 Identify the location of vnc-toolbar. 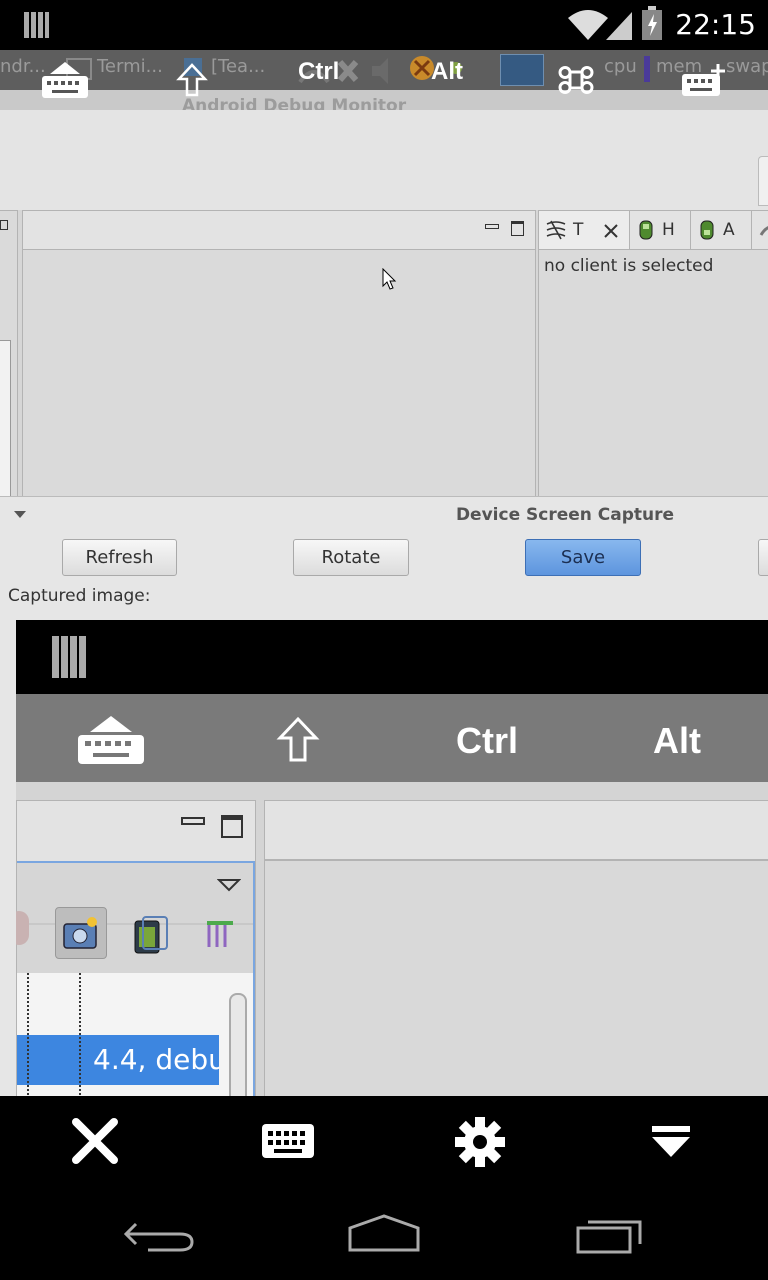
(384, 1141).